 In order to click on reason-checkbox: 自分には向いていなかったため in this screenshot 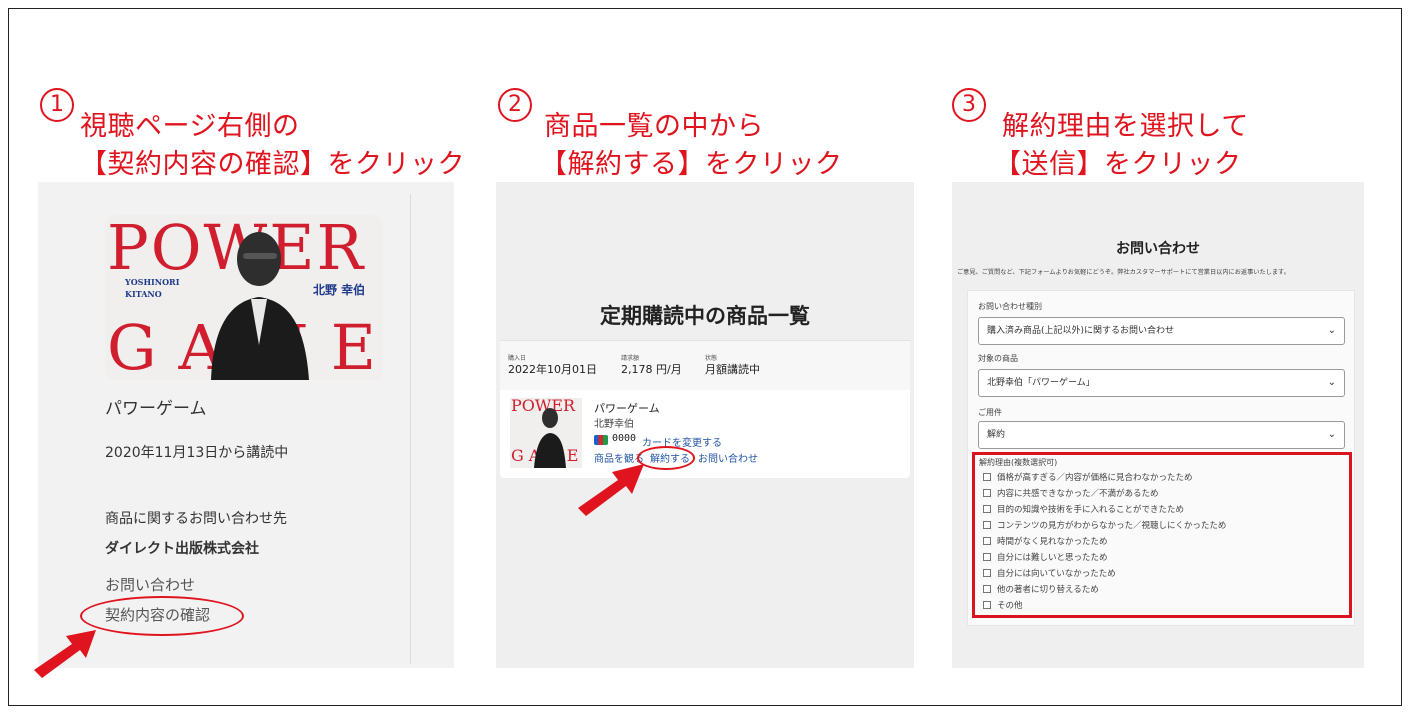, I will do `click(1049, 573)`.